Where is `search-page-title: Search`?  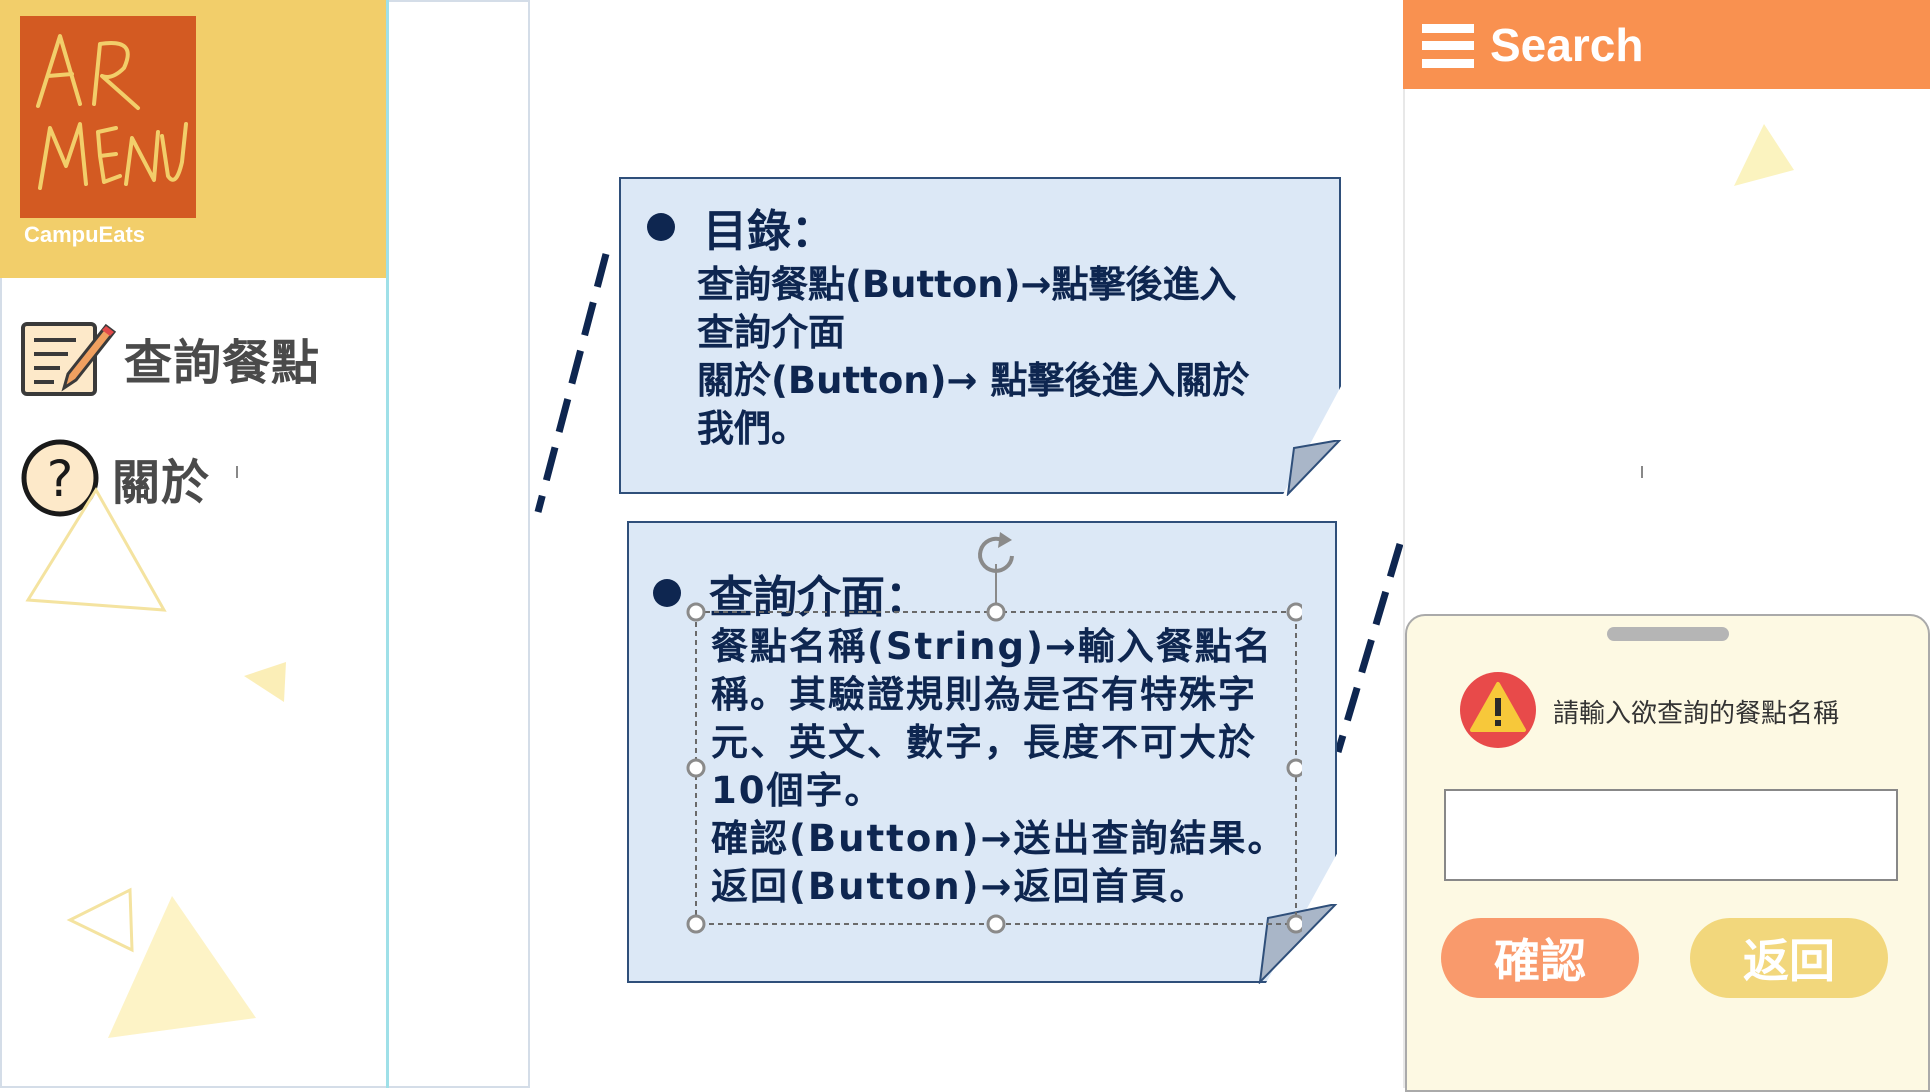
search-page-title: Search is located at coordinates (1567, 45).